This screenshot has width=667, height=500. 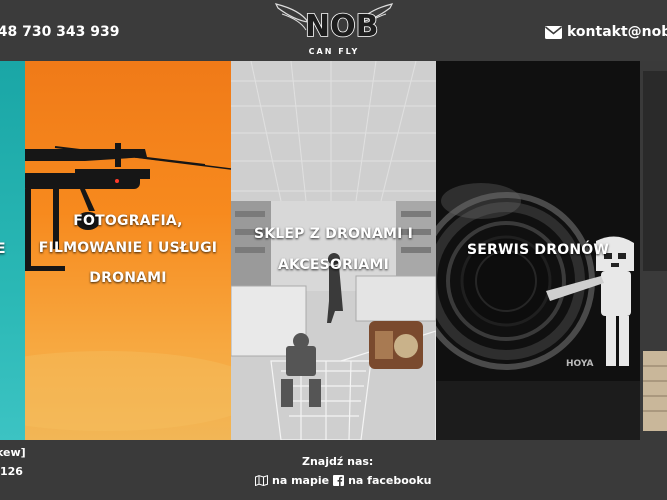 What do you see at coordinates (3, 249) in the screenshot?
I see `panel-title: E` at bounding box center [3, 249].